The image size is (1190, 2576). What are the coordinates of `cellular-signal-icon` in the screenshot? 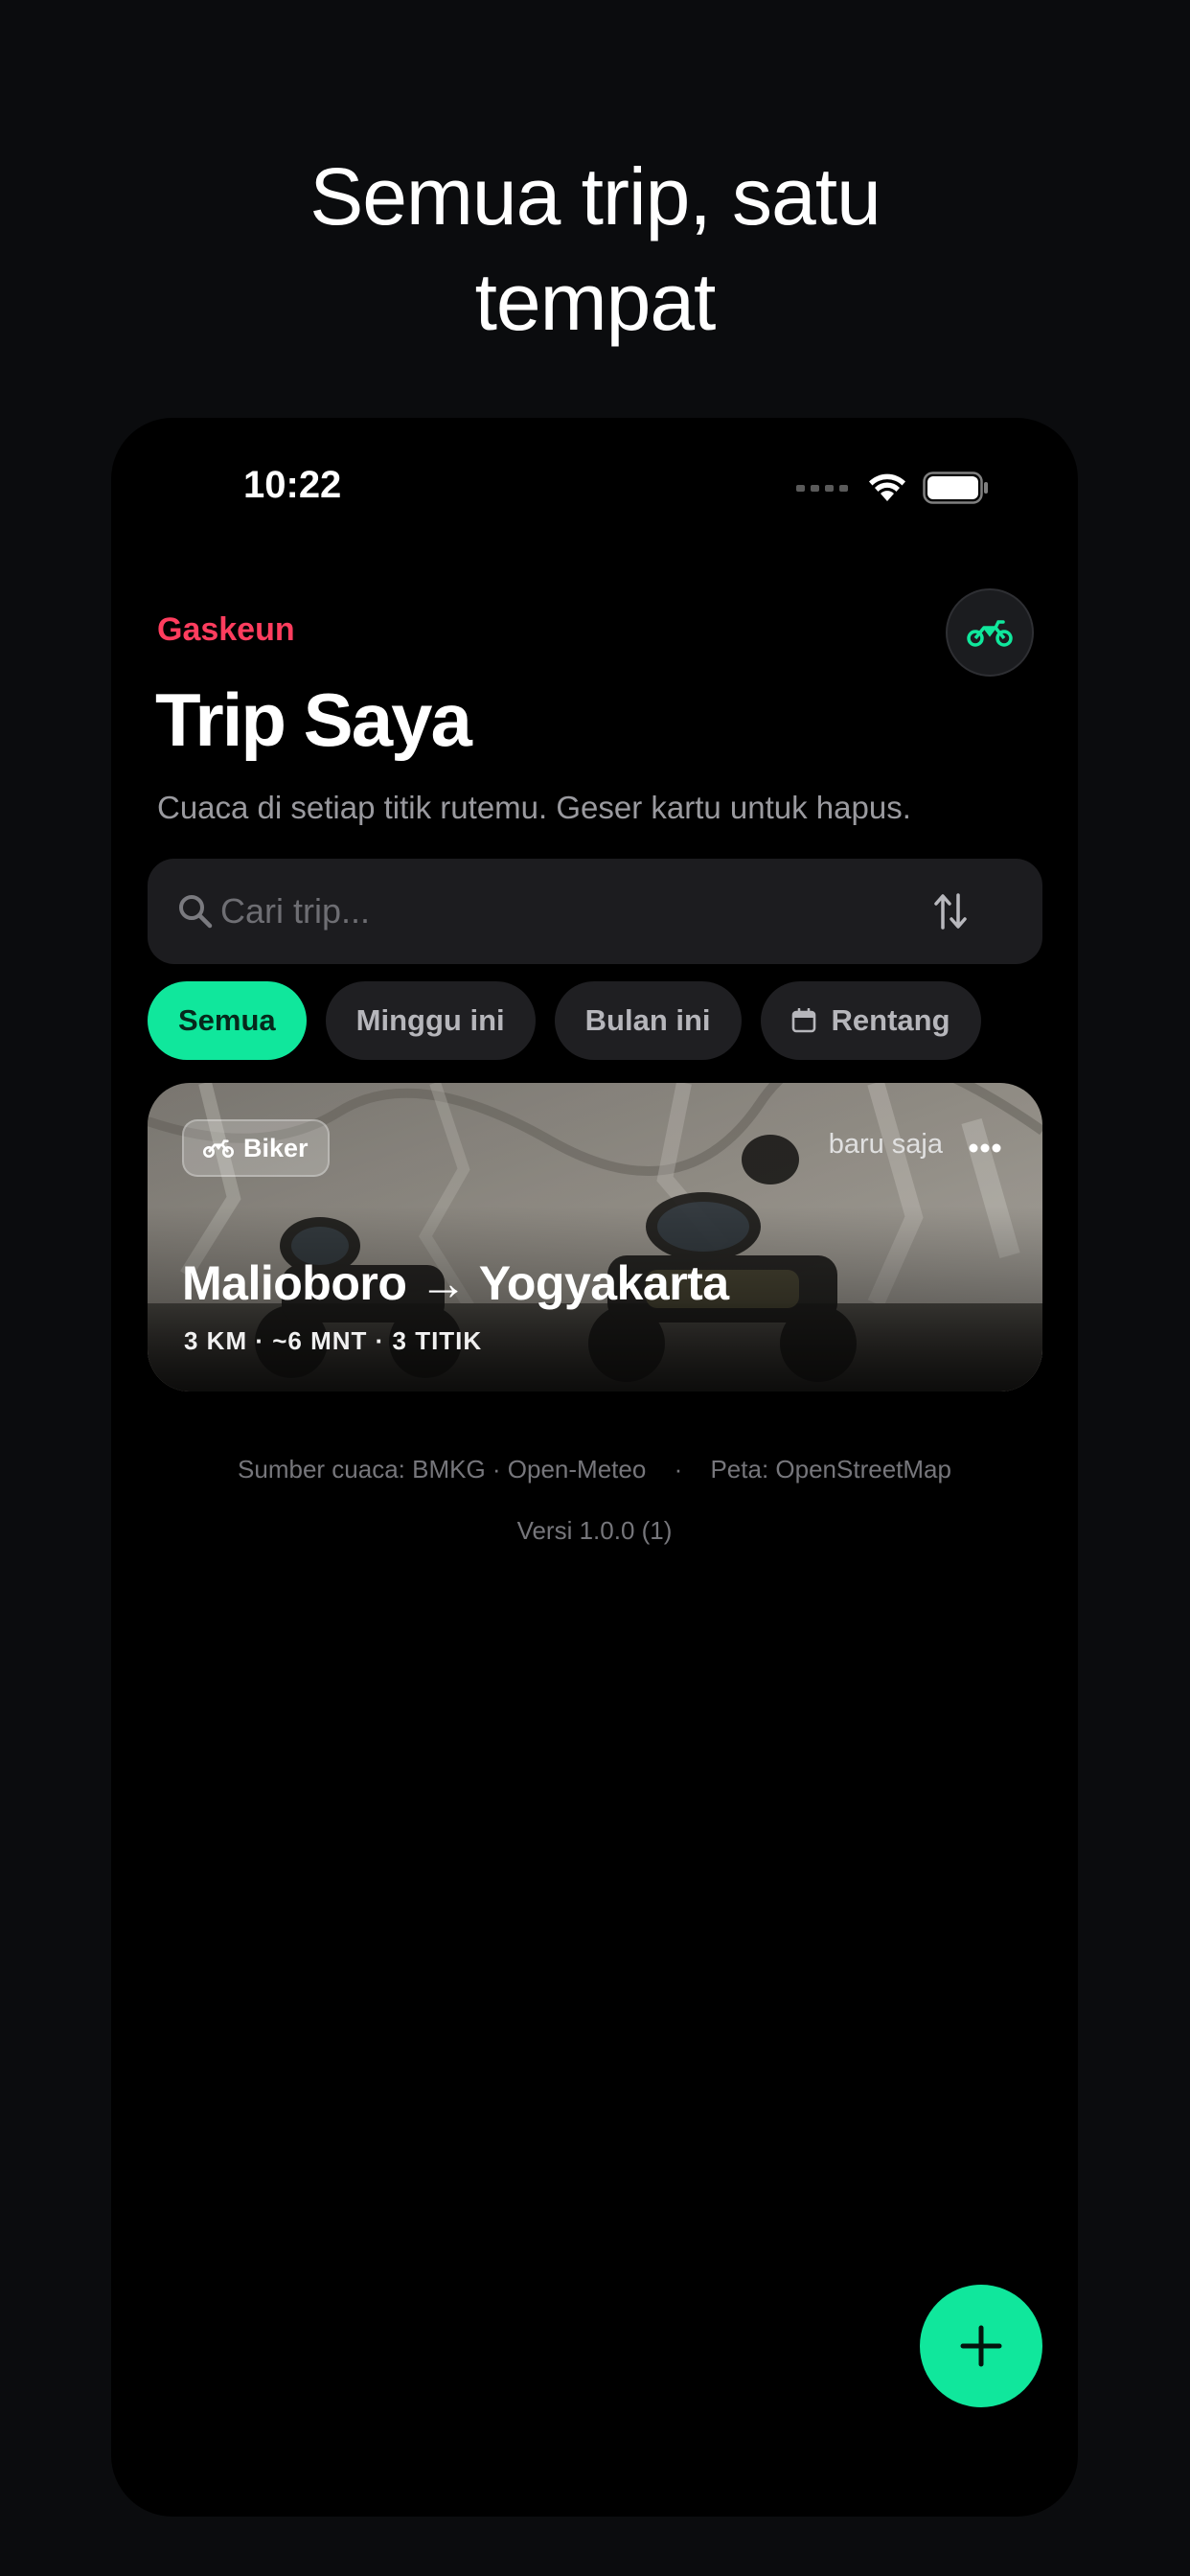 It's located at (822, 488).